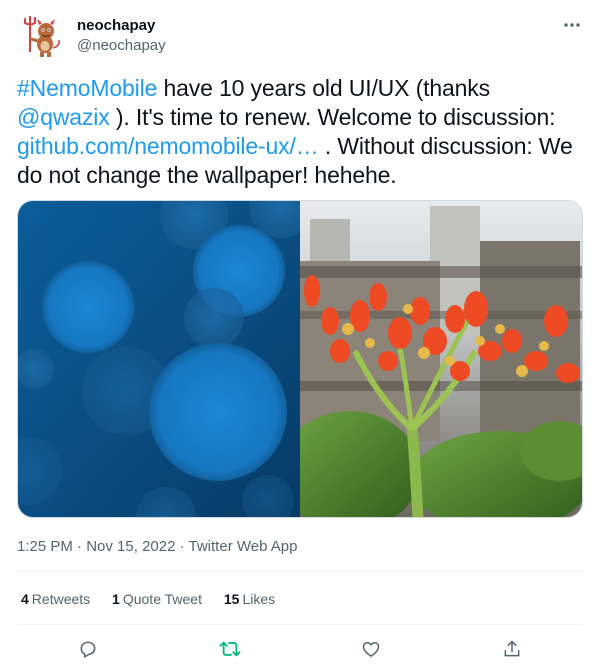 Image resolution: width=598 pixels, height=672 pixels. Describe the element at coordinates (162, 599) in the screenshot. I see `quote-tweets-label: Quote Tweet` at that location.